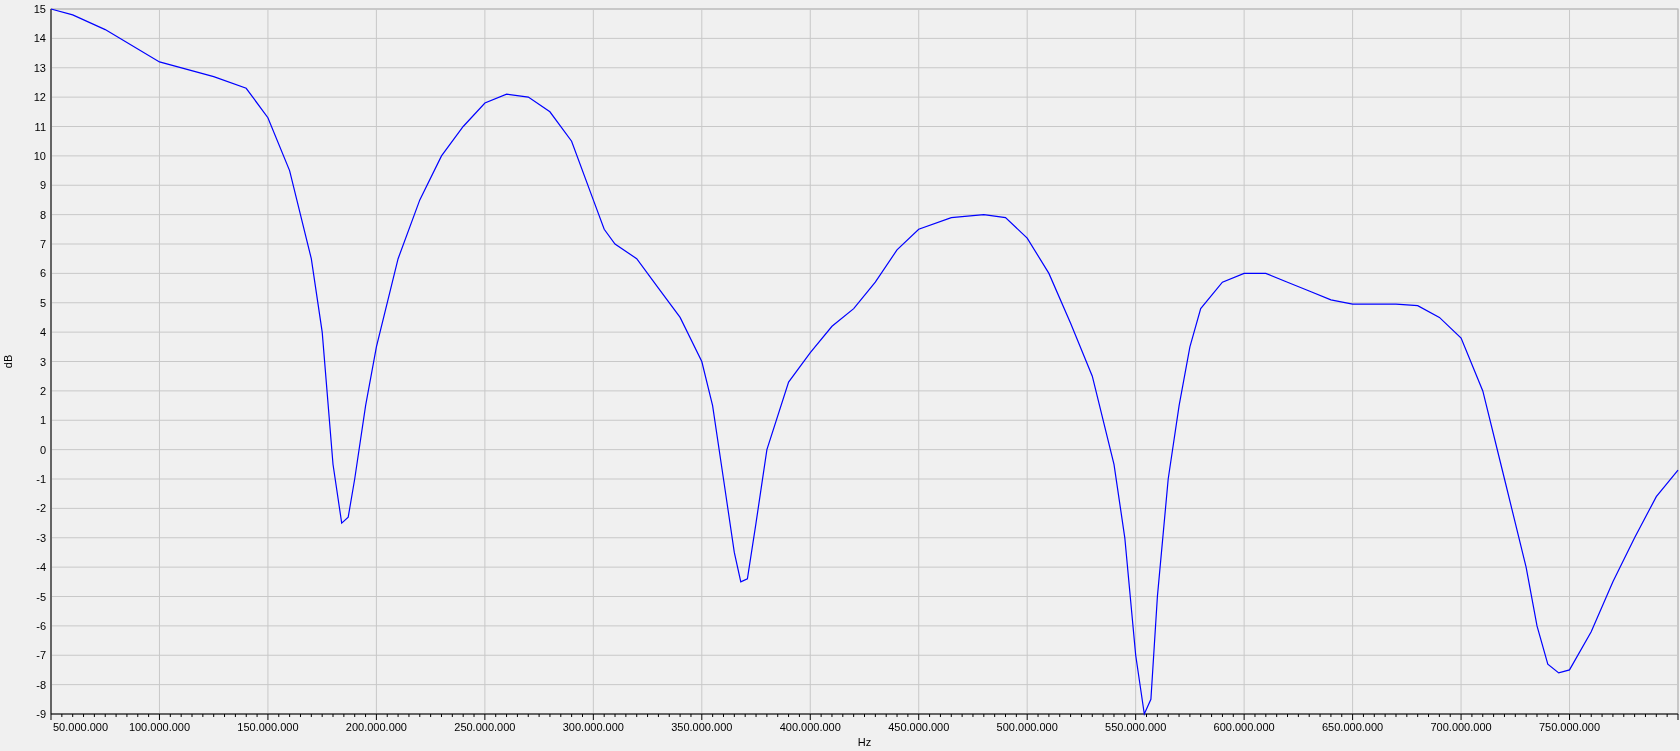 Image resolution: width=1680 pixels, height=751 pixels. What do you see at coordinates (42, 244) in the screenshot?
I see `y-tick-label: 7` at bounding box center [42, 244].